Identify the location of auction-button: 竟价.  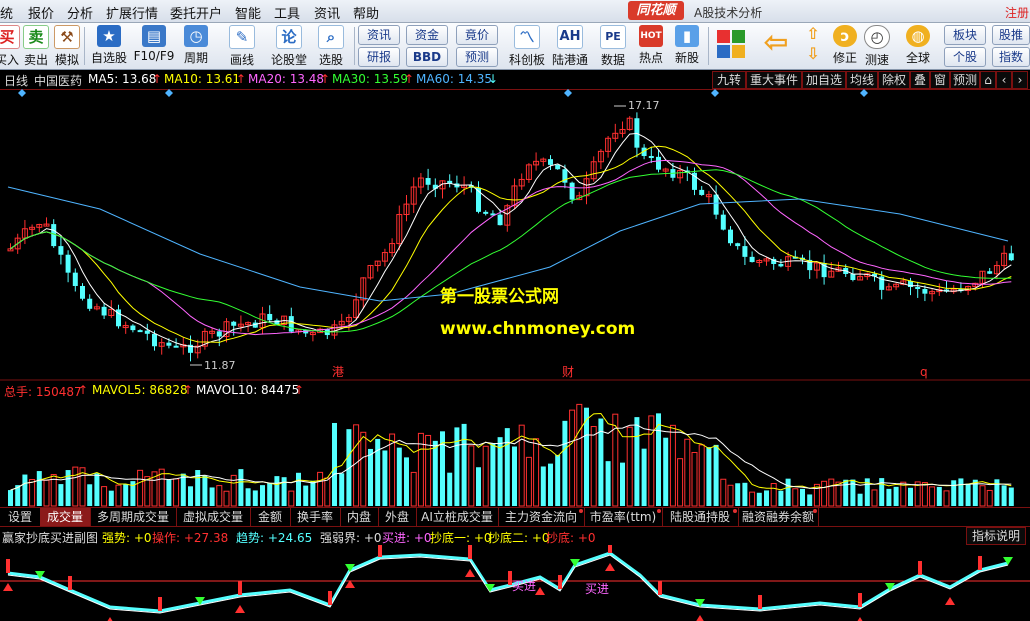
(477, 35).